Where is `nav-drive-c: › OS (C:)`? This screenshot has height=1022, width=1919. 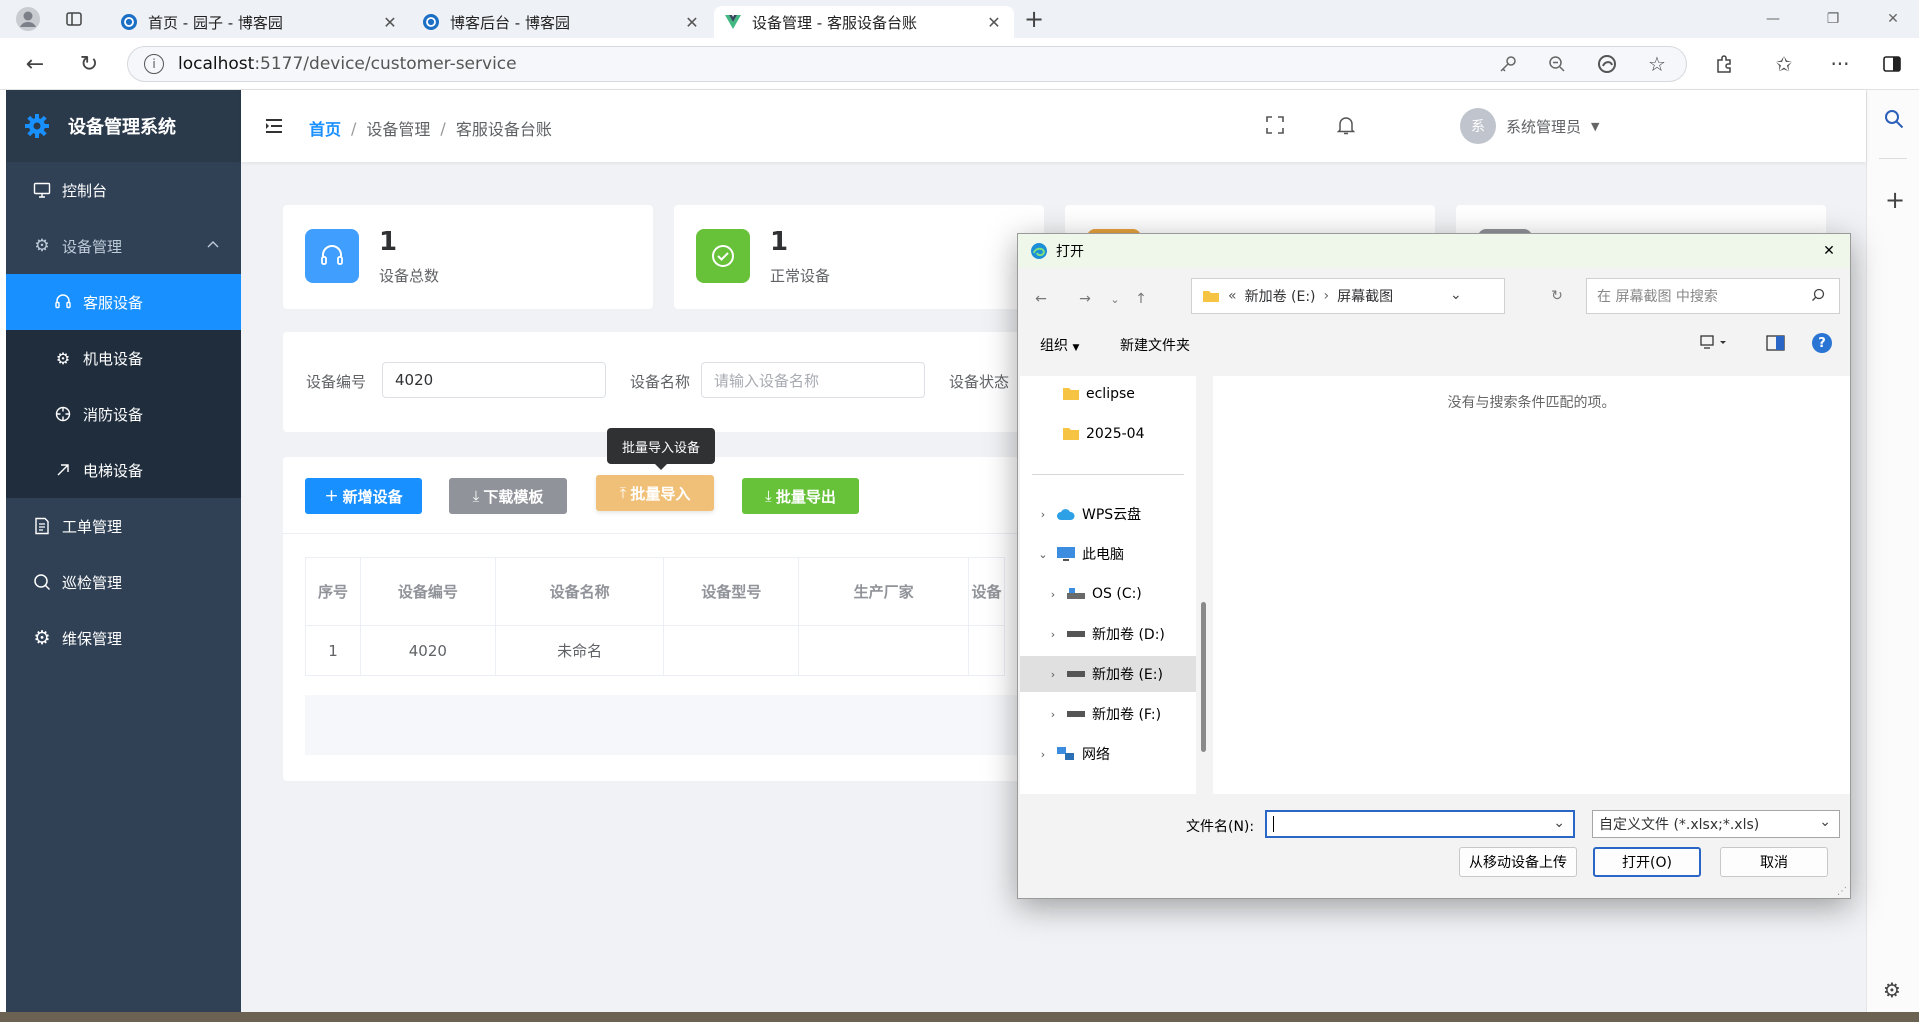
nav-drive-c: › OS (C:) is located at coordinates (1108, 594).